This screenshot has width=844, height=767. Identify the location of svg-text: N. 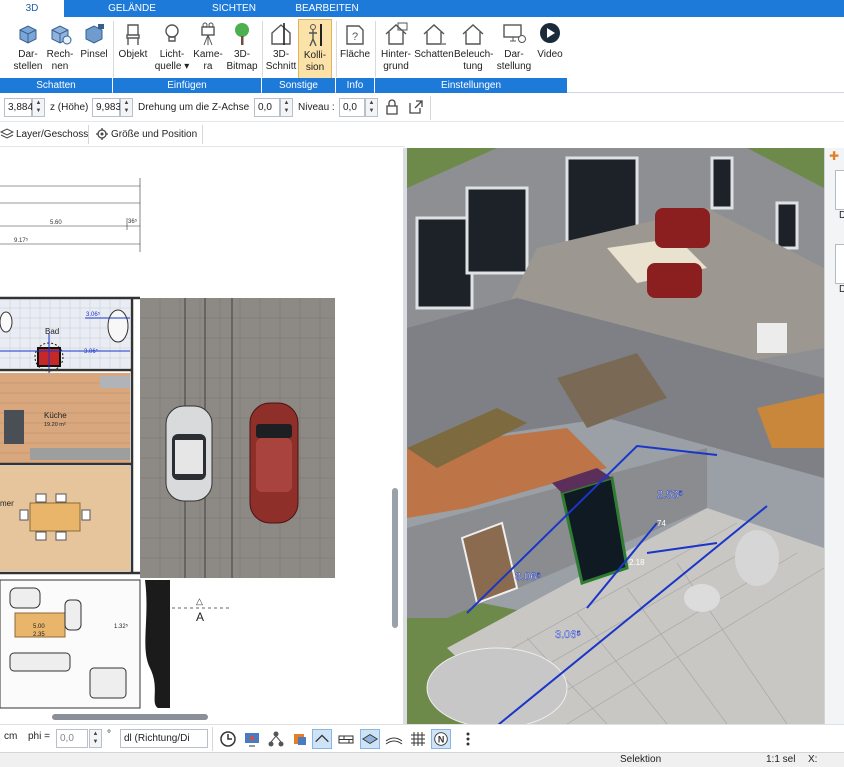
(441, 740).